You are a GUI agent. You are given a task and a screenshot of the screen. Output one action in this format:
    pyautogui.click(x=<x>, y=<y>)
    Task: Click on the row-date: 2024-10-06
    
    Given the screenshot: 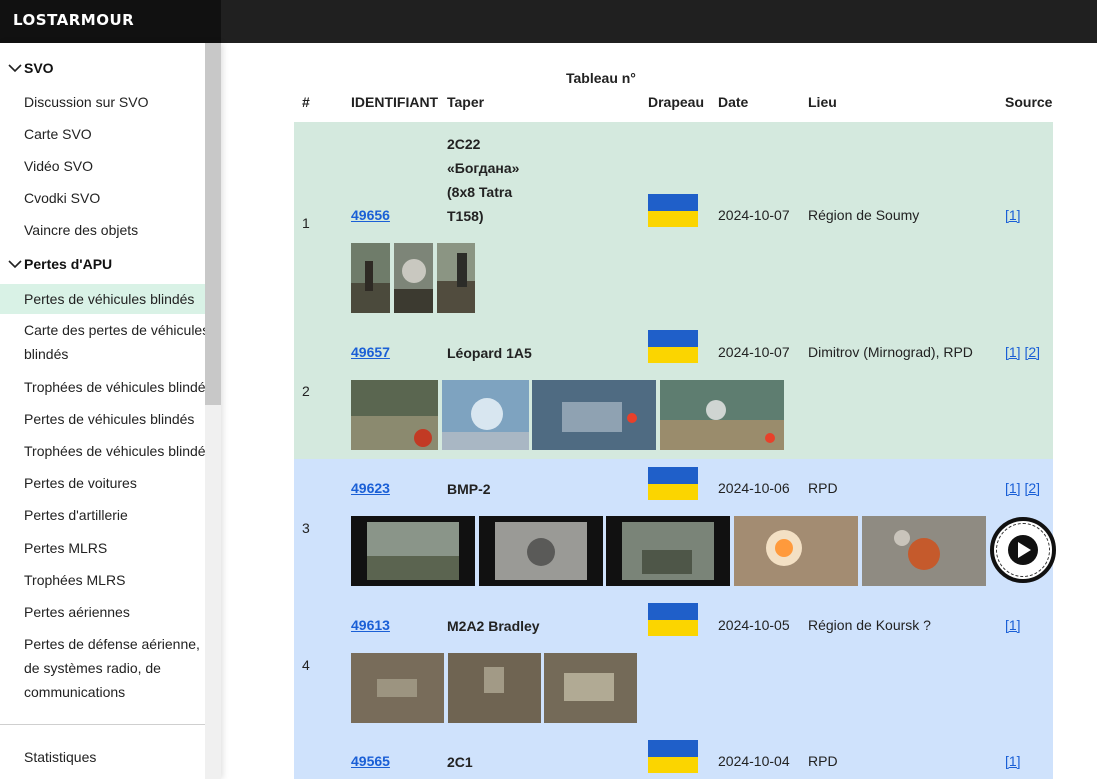 What is the action you would take?
    pyautogui.click(x=754, y=488)
    